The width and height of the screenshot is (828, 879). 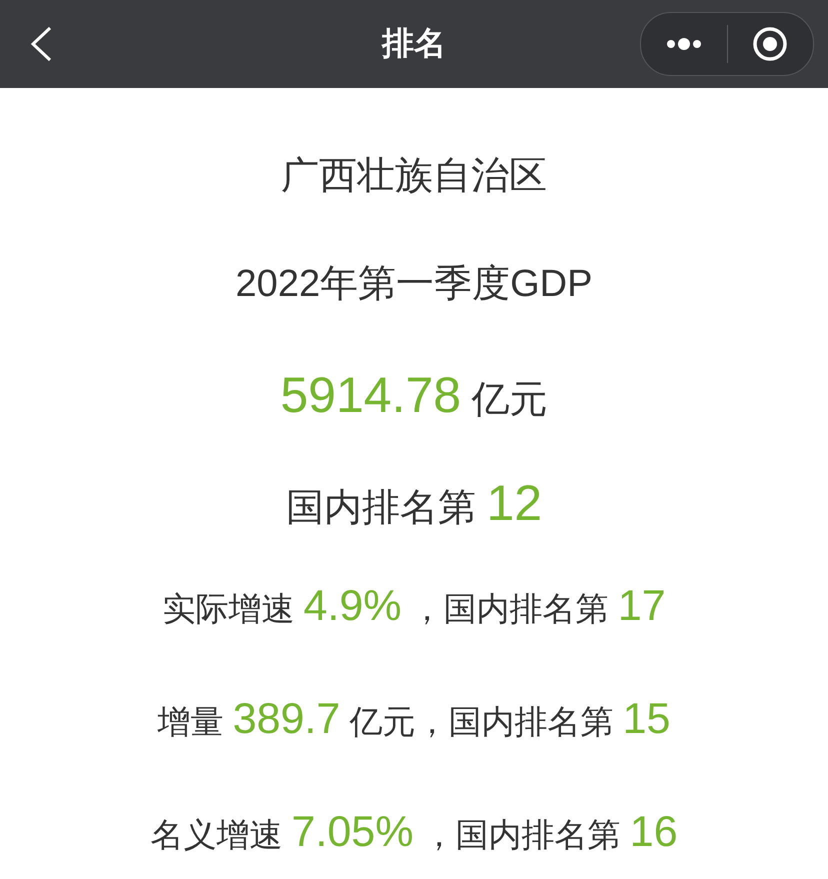 What do you see at coordinates (414, 395) in the screenshot?
I see `stat-text: 5914.78 亿元` at bounding box center [414, 395].